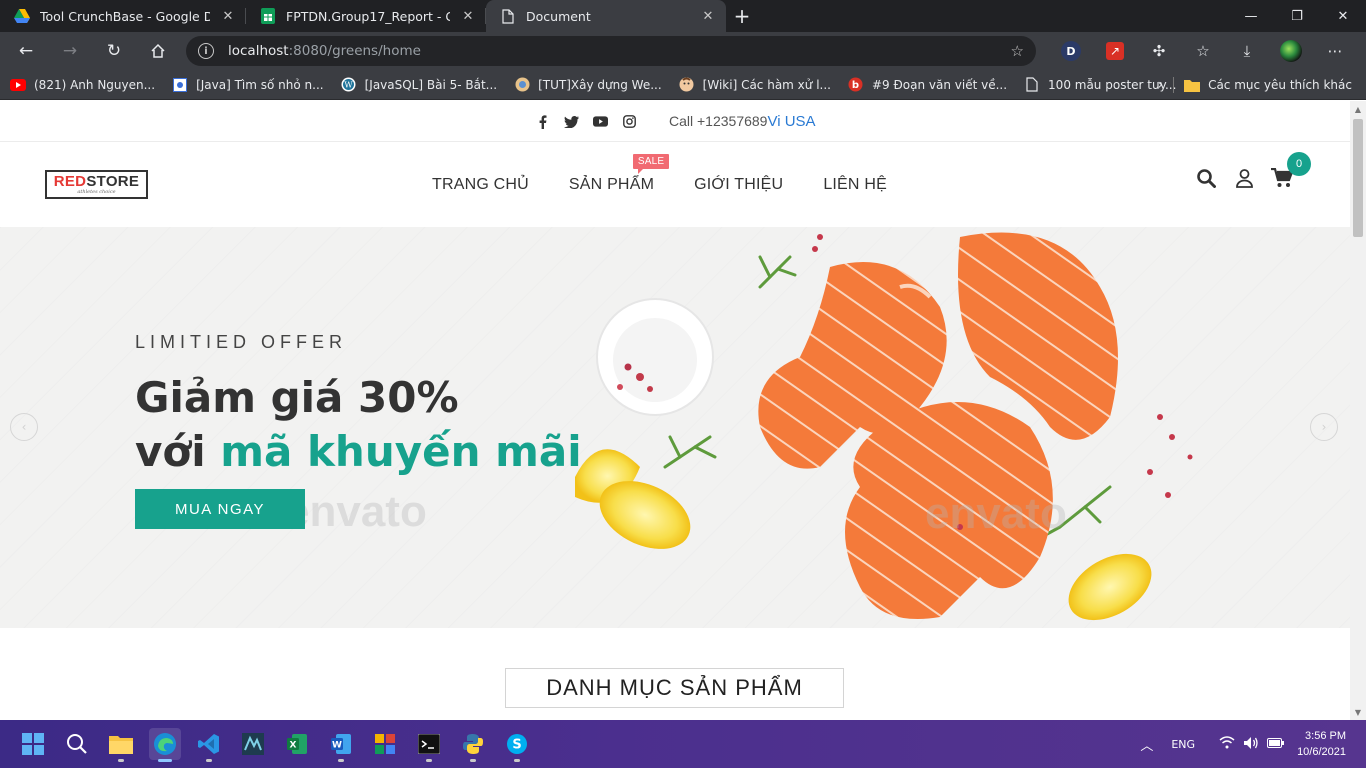 The image size is (1366, 768). What do you see at coordinates (558, 16) in the screenshot?
I see `tab-title: Document` at bounding box center [558, 16].